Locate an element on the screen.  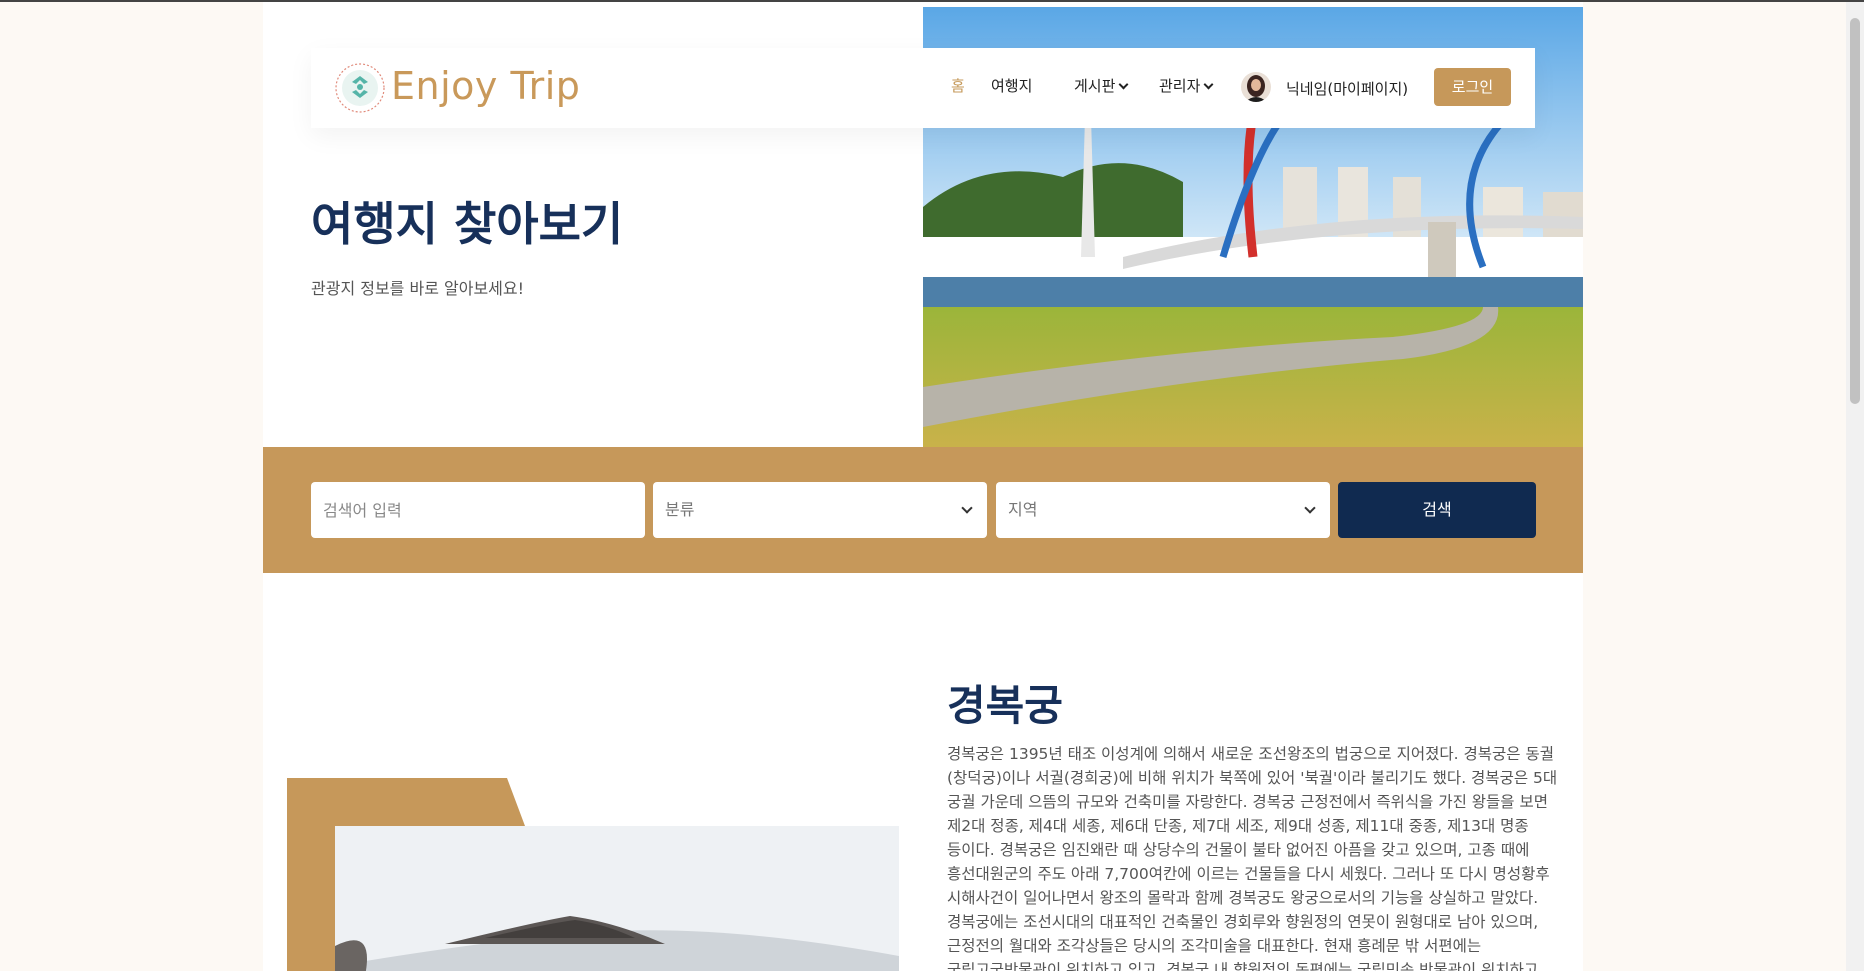
category-select: 분류 is located at coordinates (820, 510).